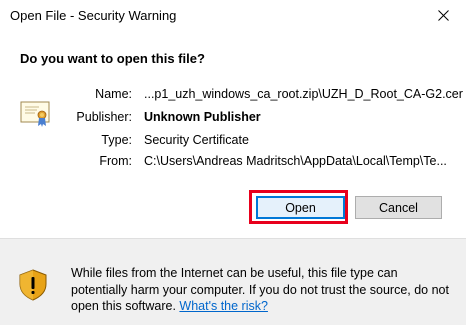  I want to click on cancel-button: Cancel, so click(398, 207).